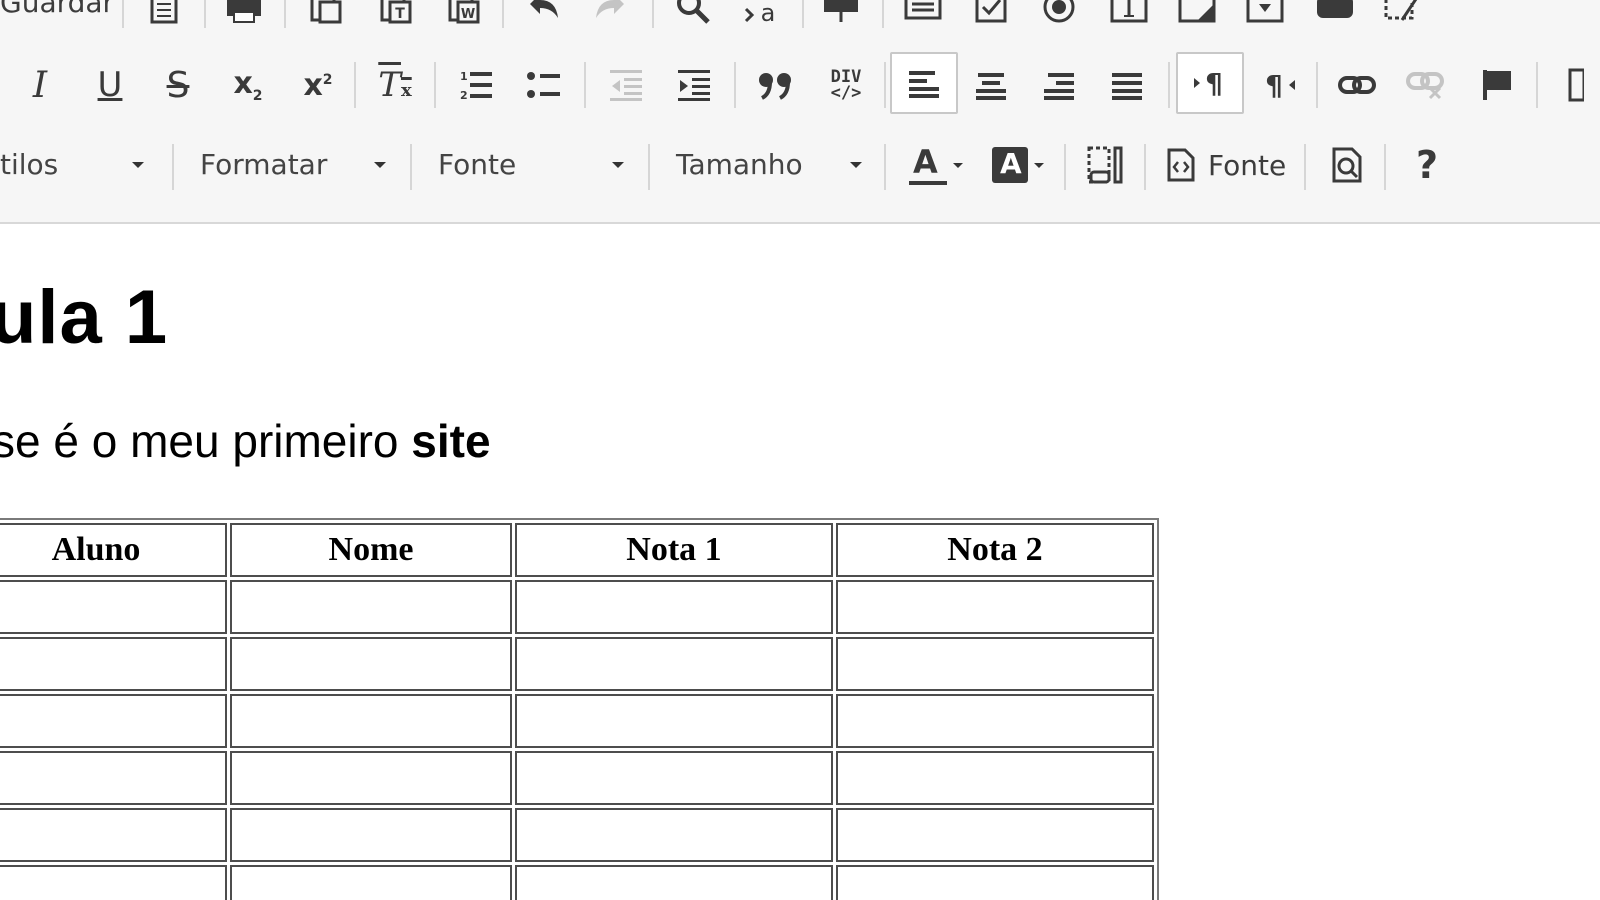 The width and height of the screenshot is (1600, 900). I want to click on svg-text: T, so click(400, 14).